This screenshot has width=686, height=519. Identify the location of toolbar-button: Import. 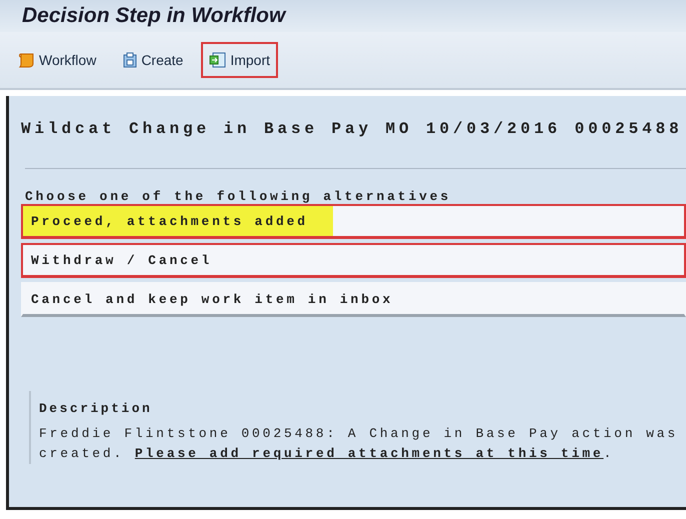
(239, 60).